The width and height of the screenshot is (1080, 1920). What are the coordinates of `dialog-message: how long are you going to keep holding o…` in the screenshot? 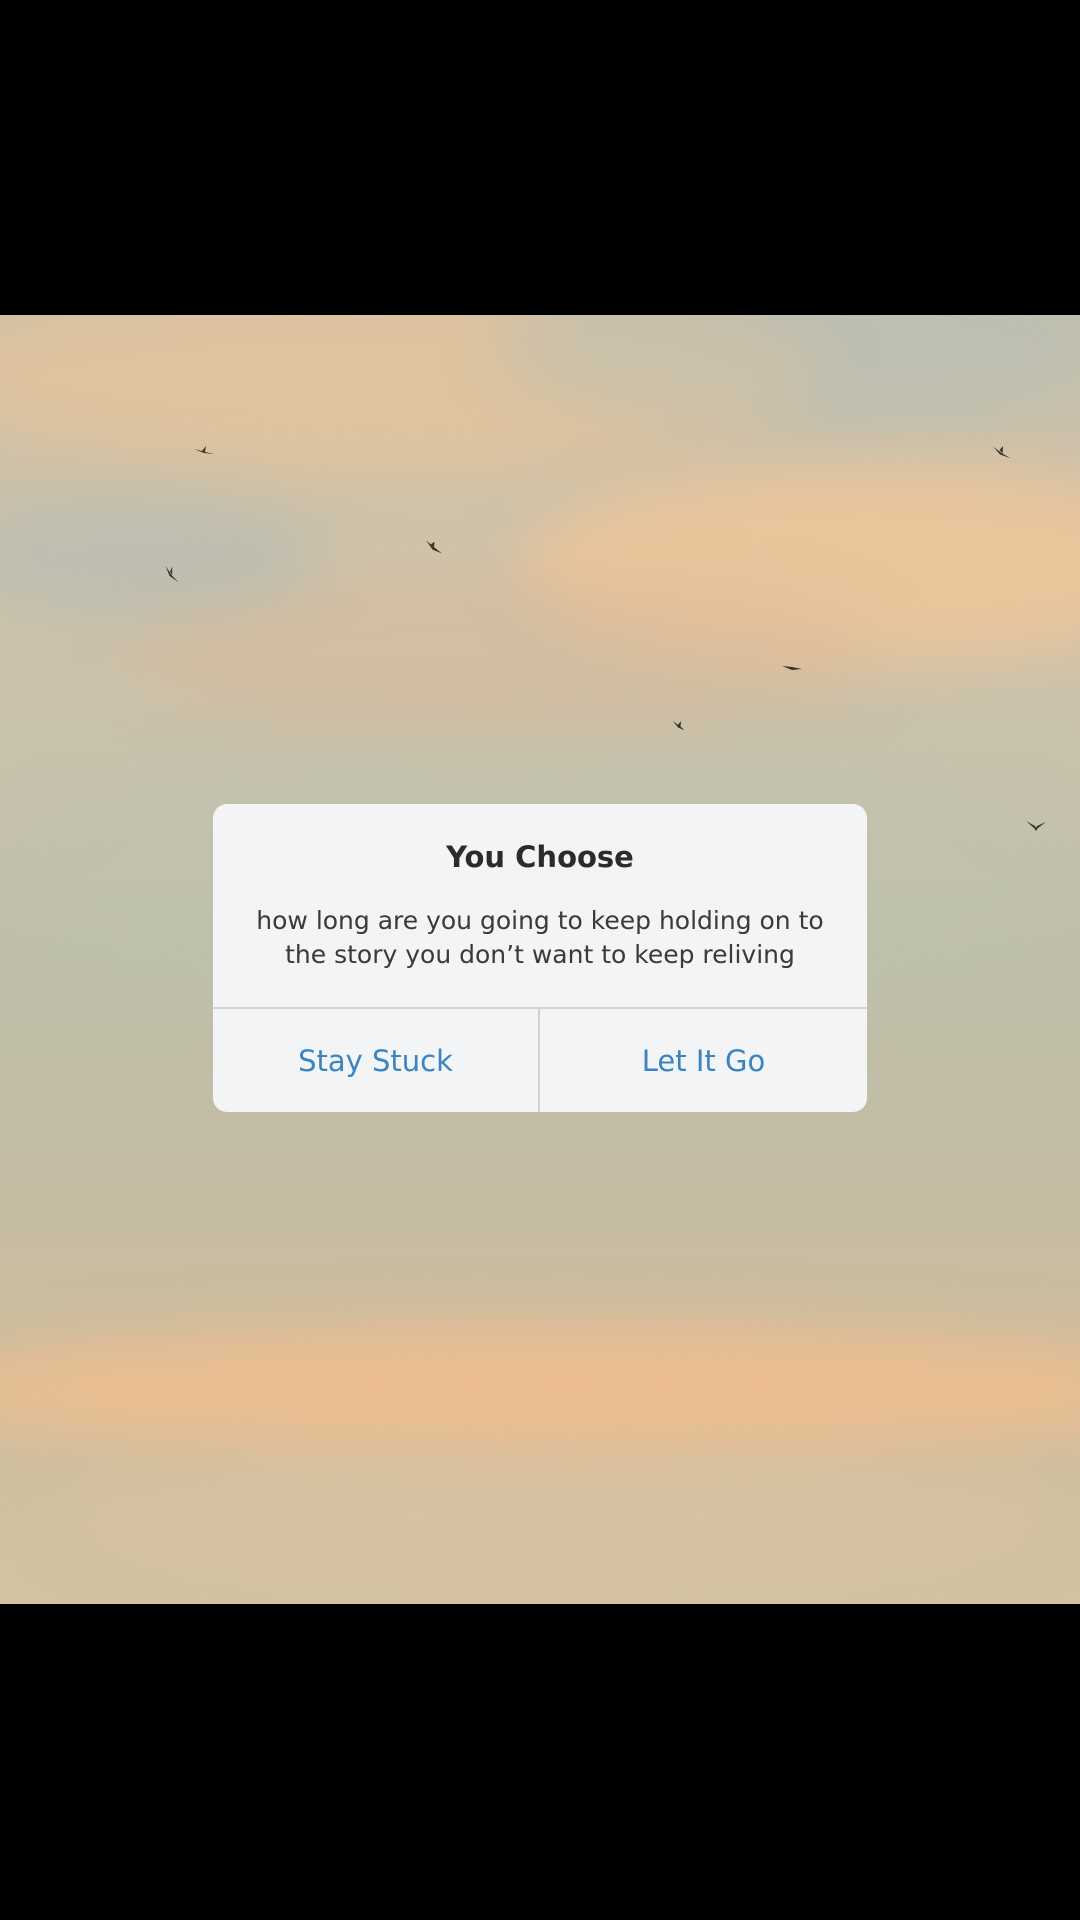 It's located at (540, 937).